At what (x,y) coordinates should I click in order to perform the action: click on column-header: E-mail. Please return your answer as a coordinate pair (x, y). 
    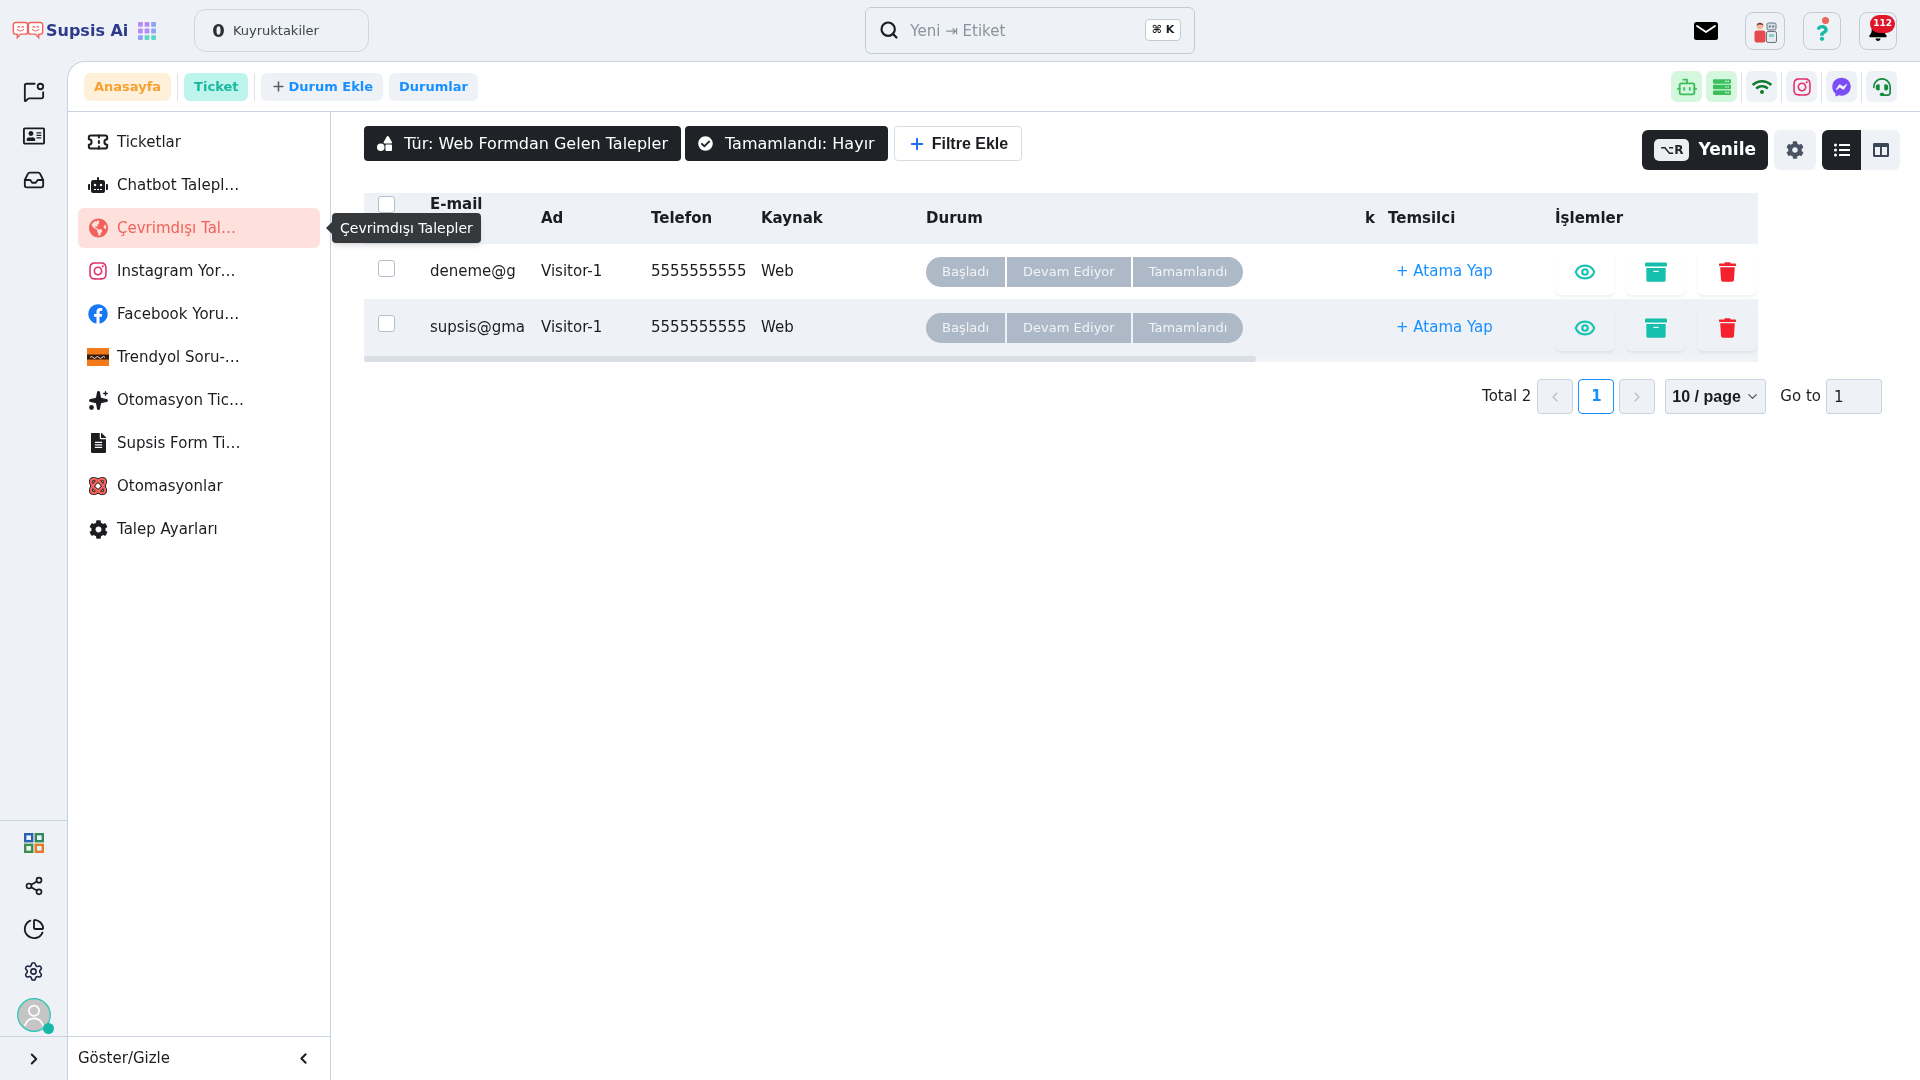
    Looking at the image, I should click on (456, 204).